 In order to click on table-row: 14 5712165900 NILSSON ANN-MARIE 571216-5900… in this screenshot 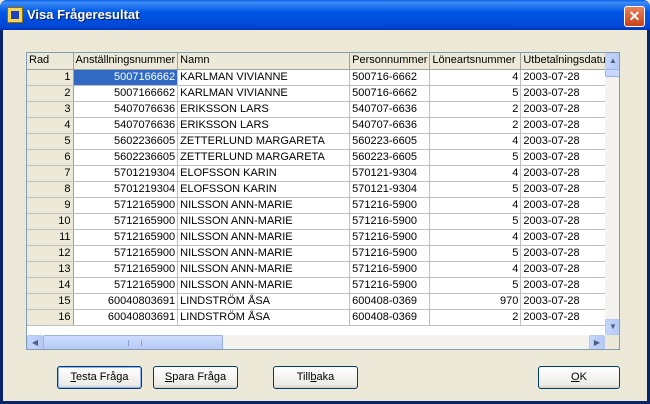, I will do `click(323, 285)`.